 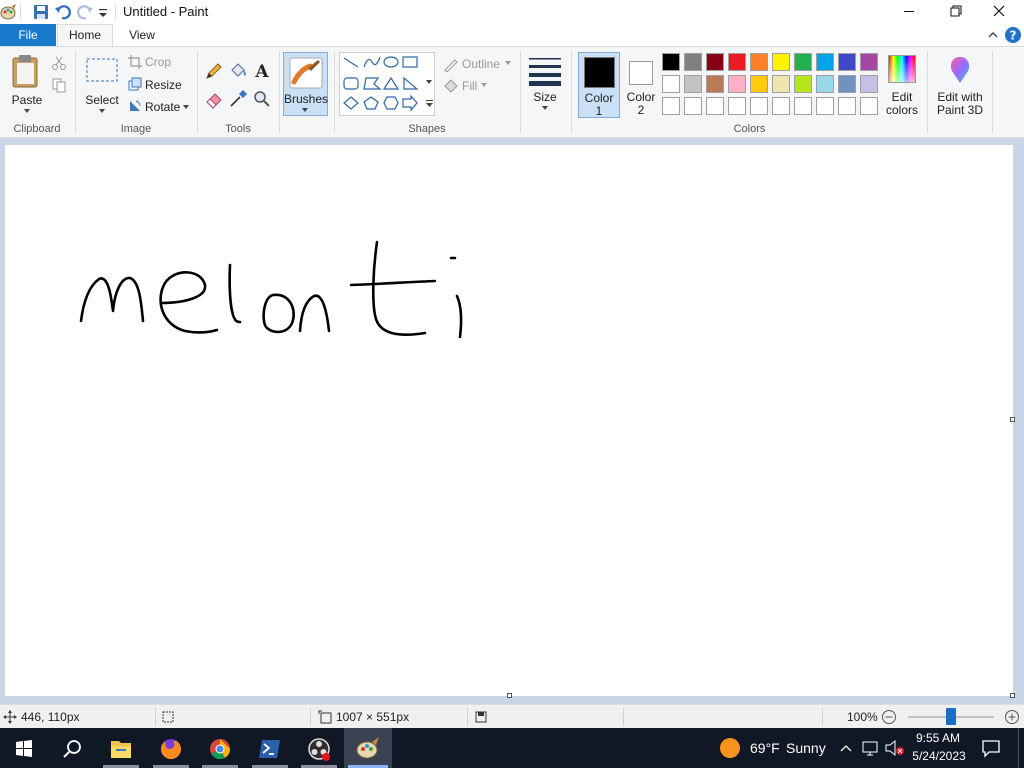 What do you see at coordinates (1012, 695) in the screenshot?
I see `canvas-resize-handle-corner` at bounding box center [1012, 695].